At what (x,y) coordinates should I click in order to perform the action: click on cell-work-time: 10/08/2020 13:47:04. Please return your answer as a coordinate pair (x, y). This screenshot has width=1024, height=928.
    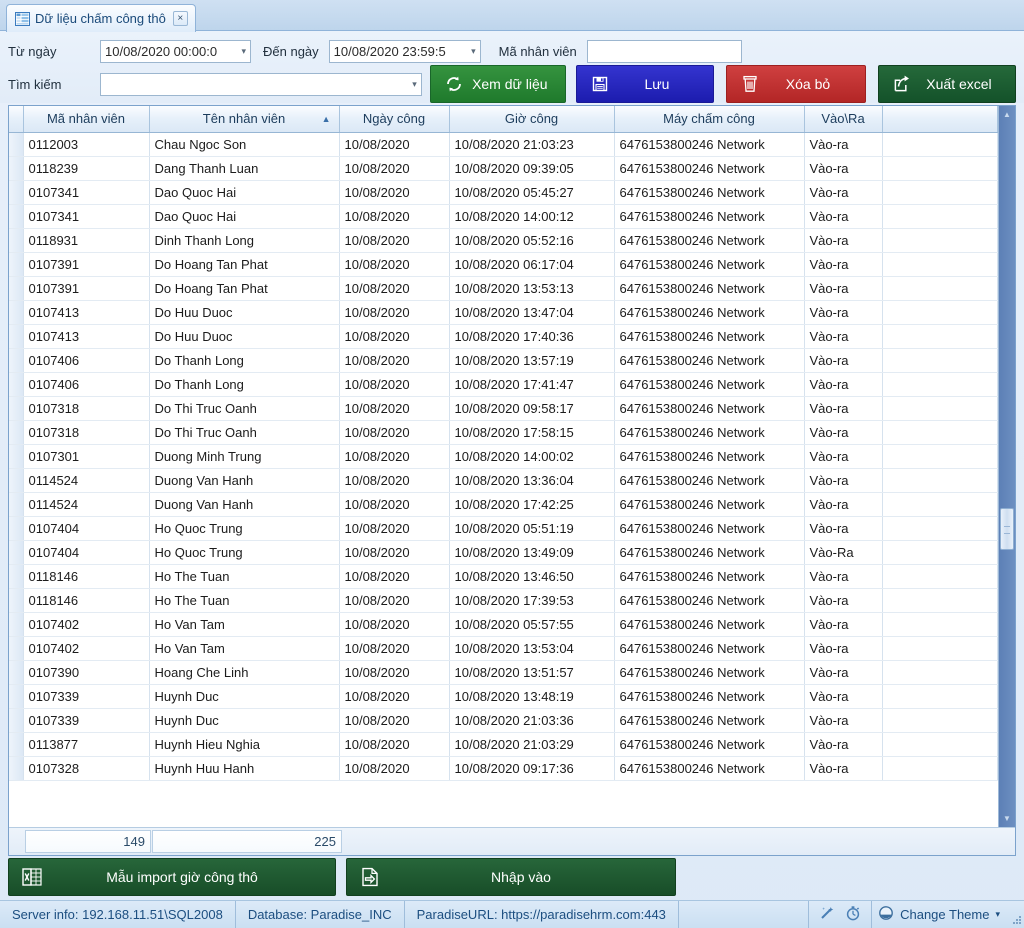
    Looking at the image, I should click on (532, 312).